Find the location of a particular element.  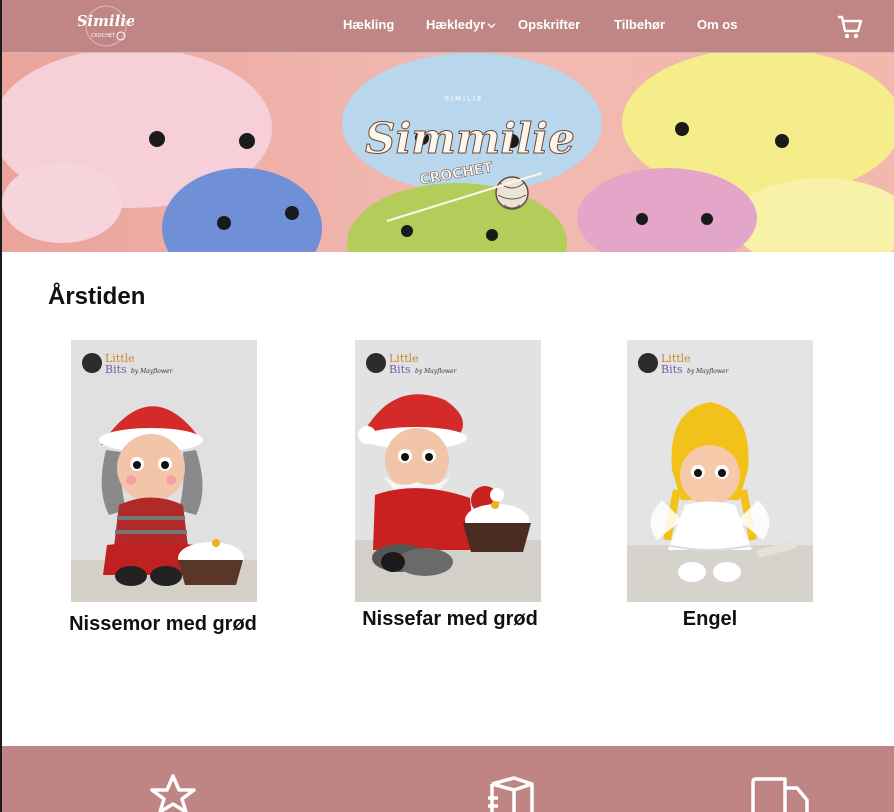

truck-icon is located at coordinates (780, 794).